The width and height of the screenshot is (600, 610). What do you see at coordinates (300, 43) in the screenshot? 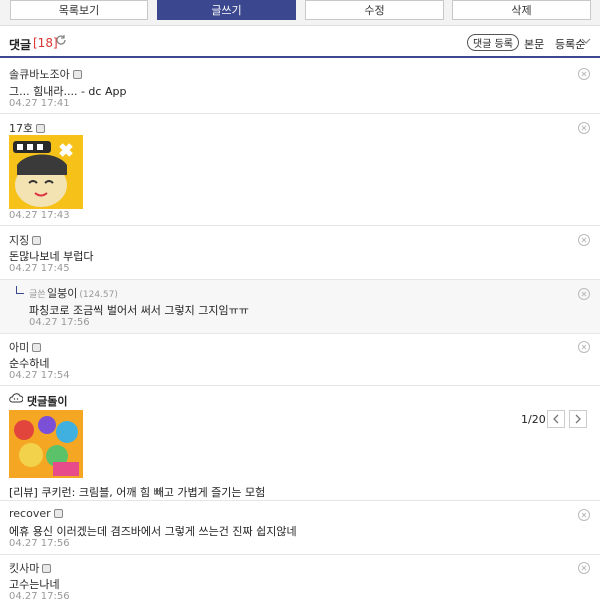
I see `comments-header: 댓글 [18] 댓글 등록 본문 등록순` at bounding box center [300, 43].